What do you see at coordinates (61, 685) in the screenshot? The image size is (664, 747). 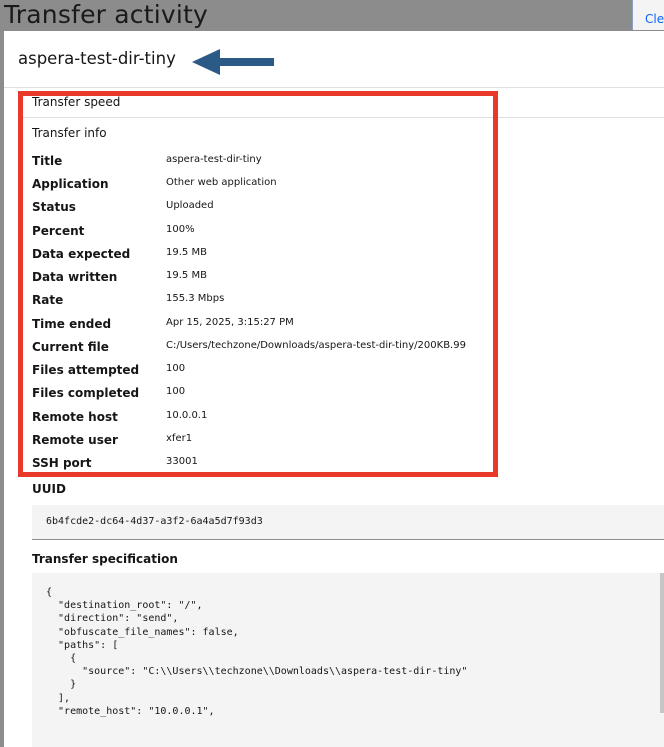 I see `code-line: }` at bounding box center [61, 685].